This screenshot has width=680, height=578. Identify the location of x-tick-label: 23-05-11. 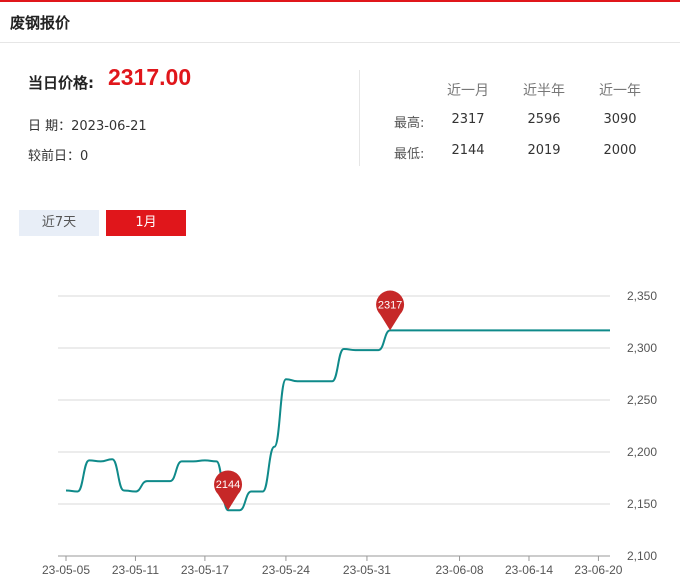
(135, 570).